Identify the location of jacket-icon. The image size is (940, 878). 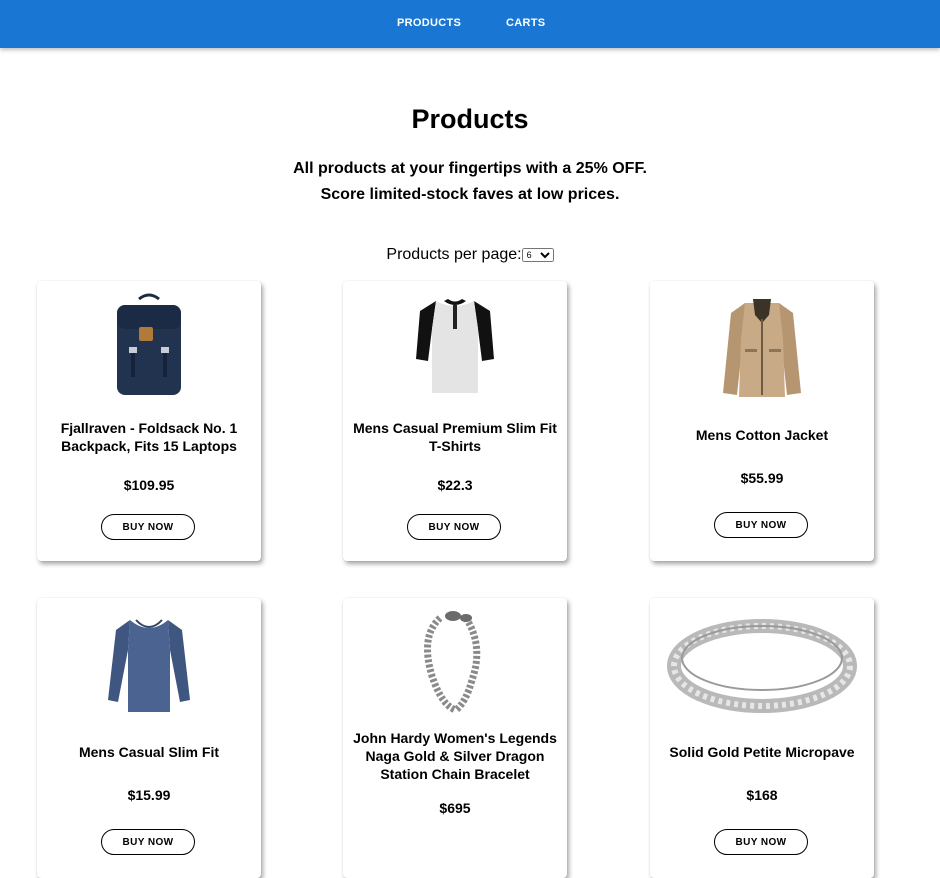
(762, 348).